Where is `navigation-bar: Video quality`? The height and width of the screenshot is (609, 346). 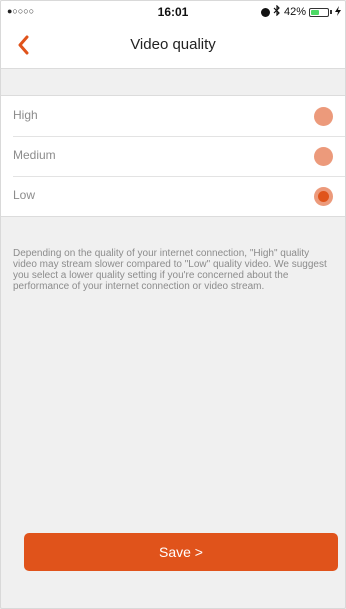 navigation-bar: Video quality is located at coordinates (173, 46).